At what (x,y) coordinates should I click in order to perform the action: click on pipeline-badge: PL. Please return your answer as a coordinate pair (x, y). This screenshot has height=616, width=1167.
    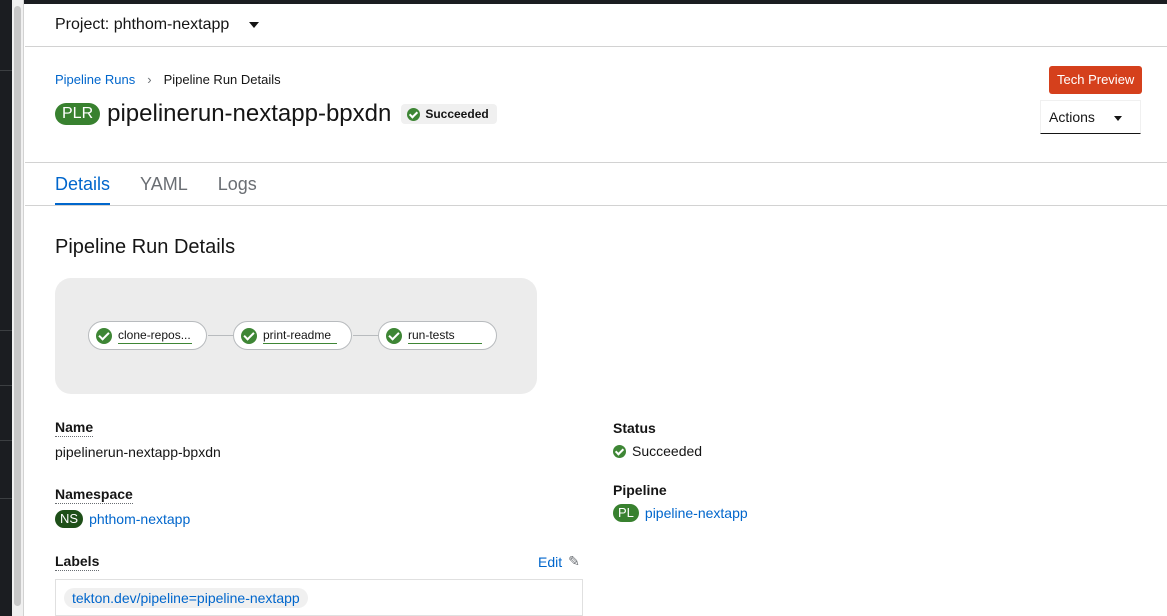
    Looking at the image, I should click on (626, 513).